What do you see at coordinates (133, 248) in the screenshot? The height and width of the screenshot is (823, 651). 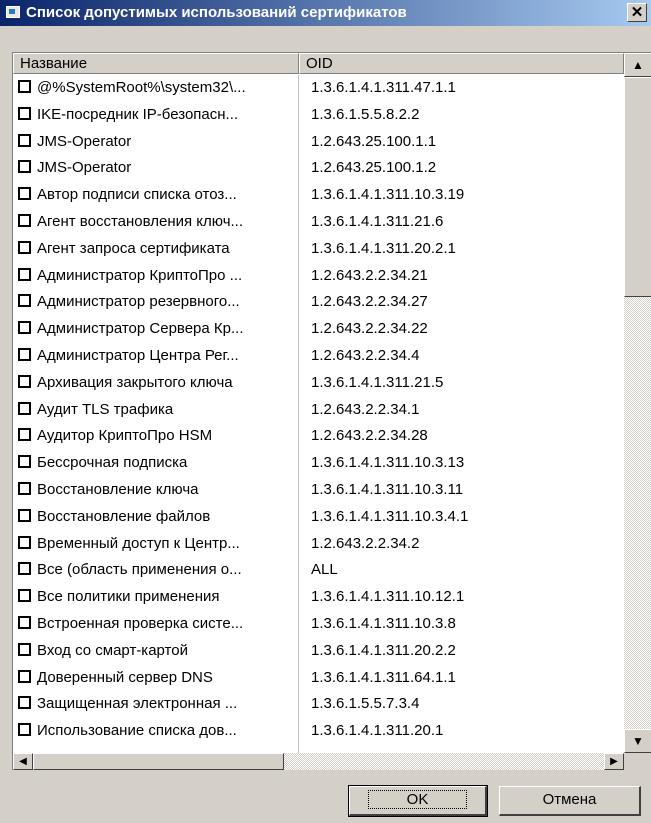 I see `usage-name: Агент запроса сертификата` at bounding box center [133, 248].